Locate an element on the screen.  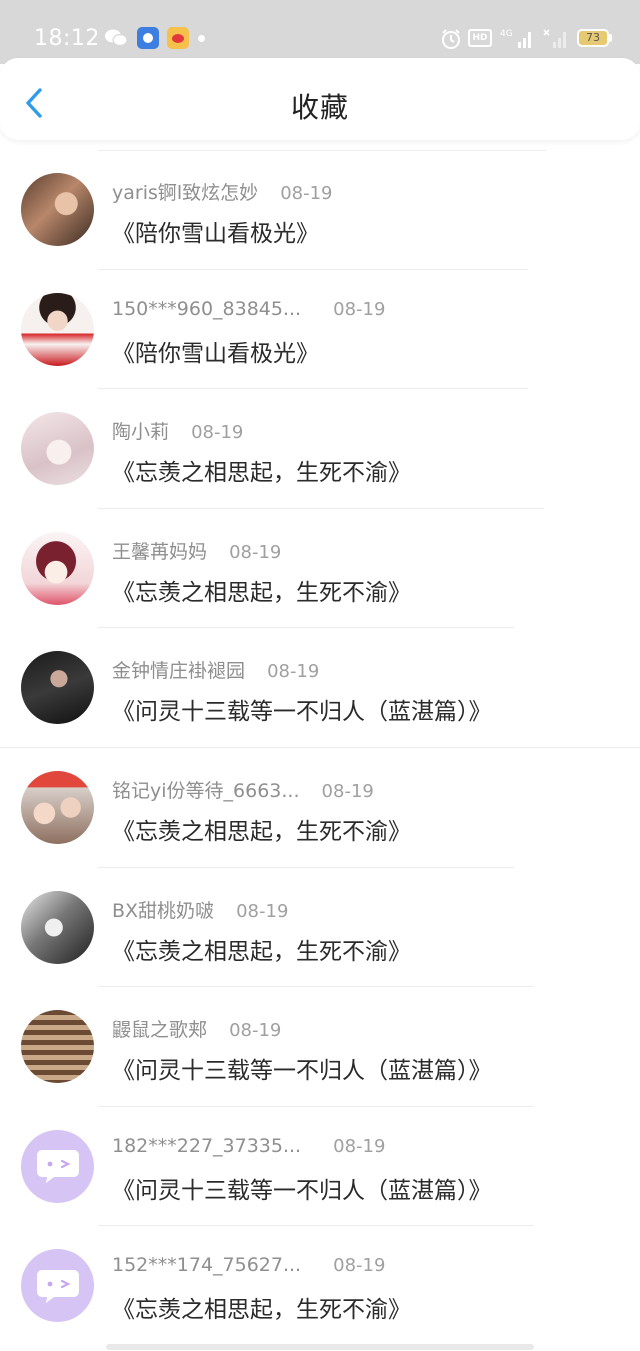
svg-text: 4G is located at coordinates (506, 34).